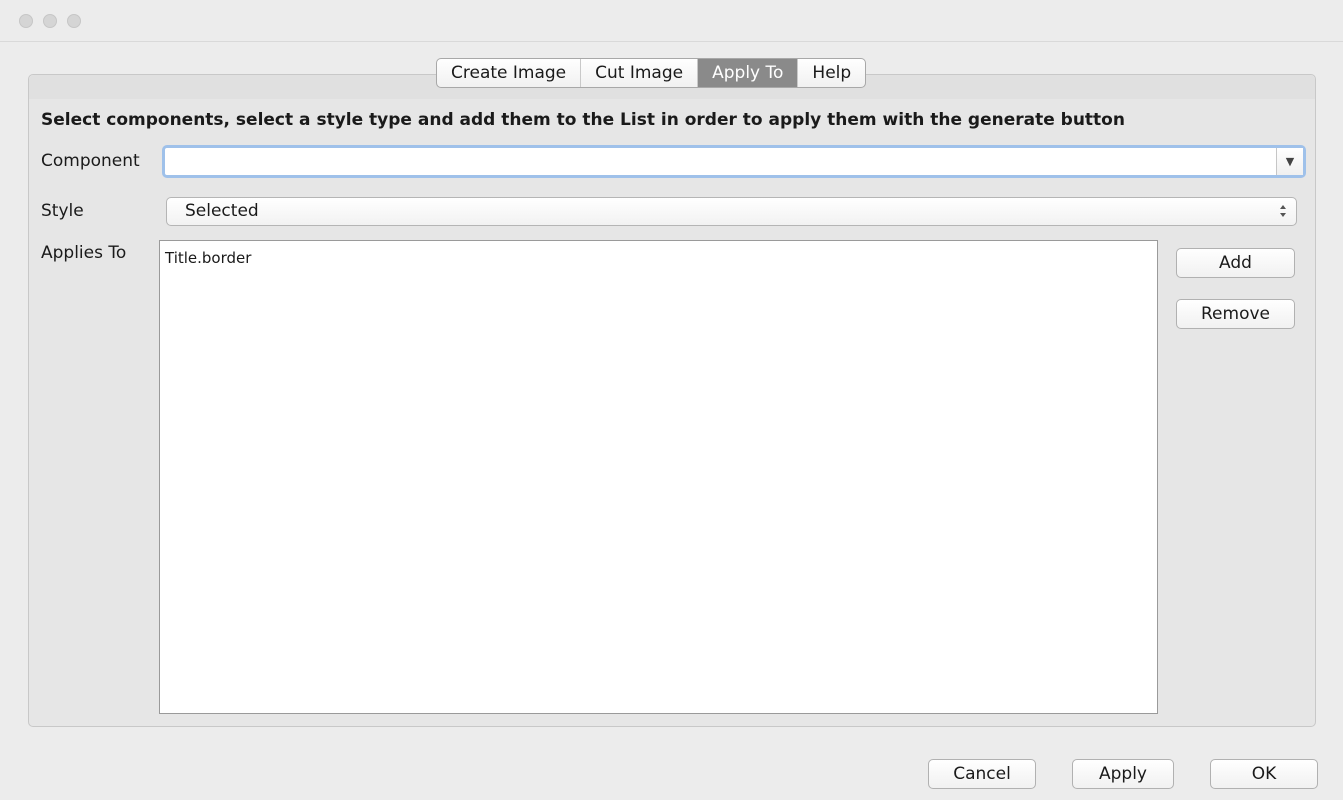 Image resolution: width=1343 pixels, height=800 pixels. I want to click on tab-create-image: Create Image, so click(509, 73).